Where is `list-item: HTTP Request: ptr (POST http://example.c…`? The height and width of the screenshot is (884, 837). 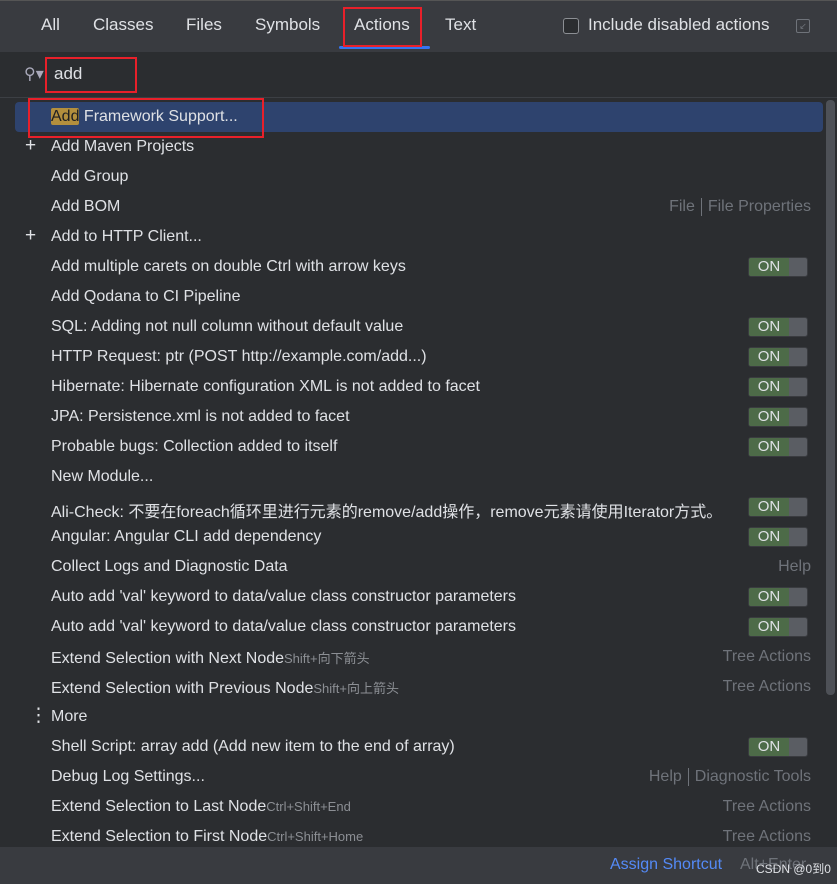
list-item: HTTP Request: ptr (POST http://example.c… is located at coordinates (419, 357).